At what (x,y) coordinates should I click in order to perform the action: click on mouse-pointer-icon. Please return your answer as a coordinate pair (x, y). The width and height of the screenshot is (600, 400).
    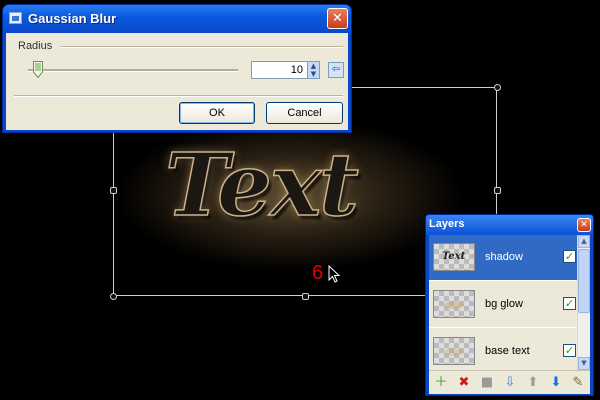
    Looking at the image, I should click on (334, 274).